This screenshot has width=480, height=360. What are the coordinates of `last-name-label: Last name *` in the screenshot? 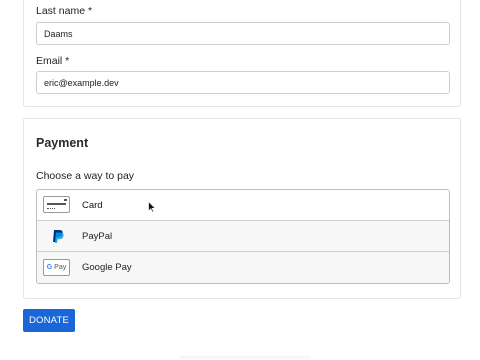 It's located at (64, 11).